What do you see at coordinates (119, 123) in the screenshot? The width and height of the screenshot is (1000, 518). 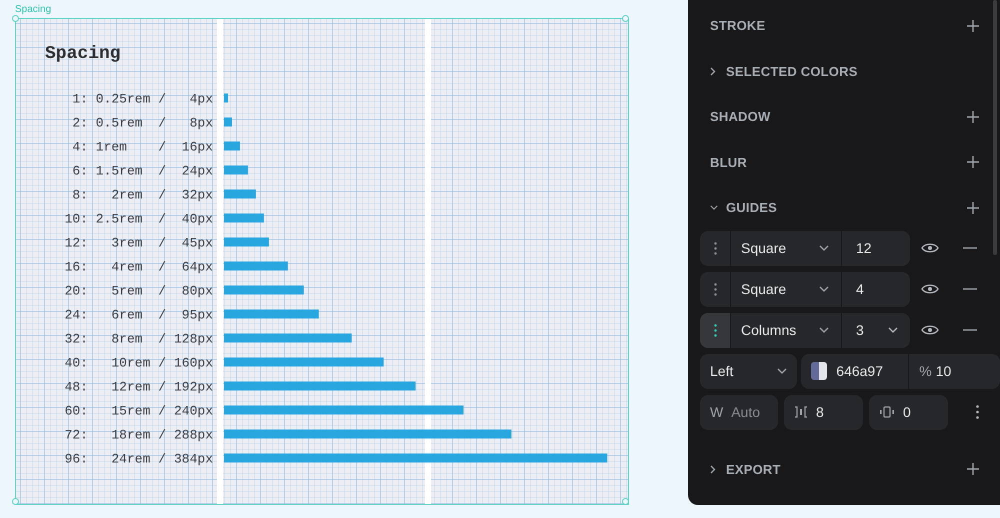 I see `spacing-label: 2: 0.5rem /` at bounding box center [119, 123].